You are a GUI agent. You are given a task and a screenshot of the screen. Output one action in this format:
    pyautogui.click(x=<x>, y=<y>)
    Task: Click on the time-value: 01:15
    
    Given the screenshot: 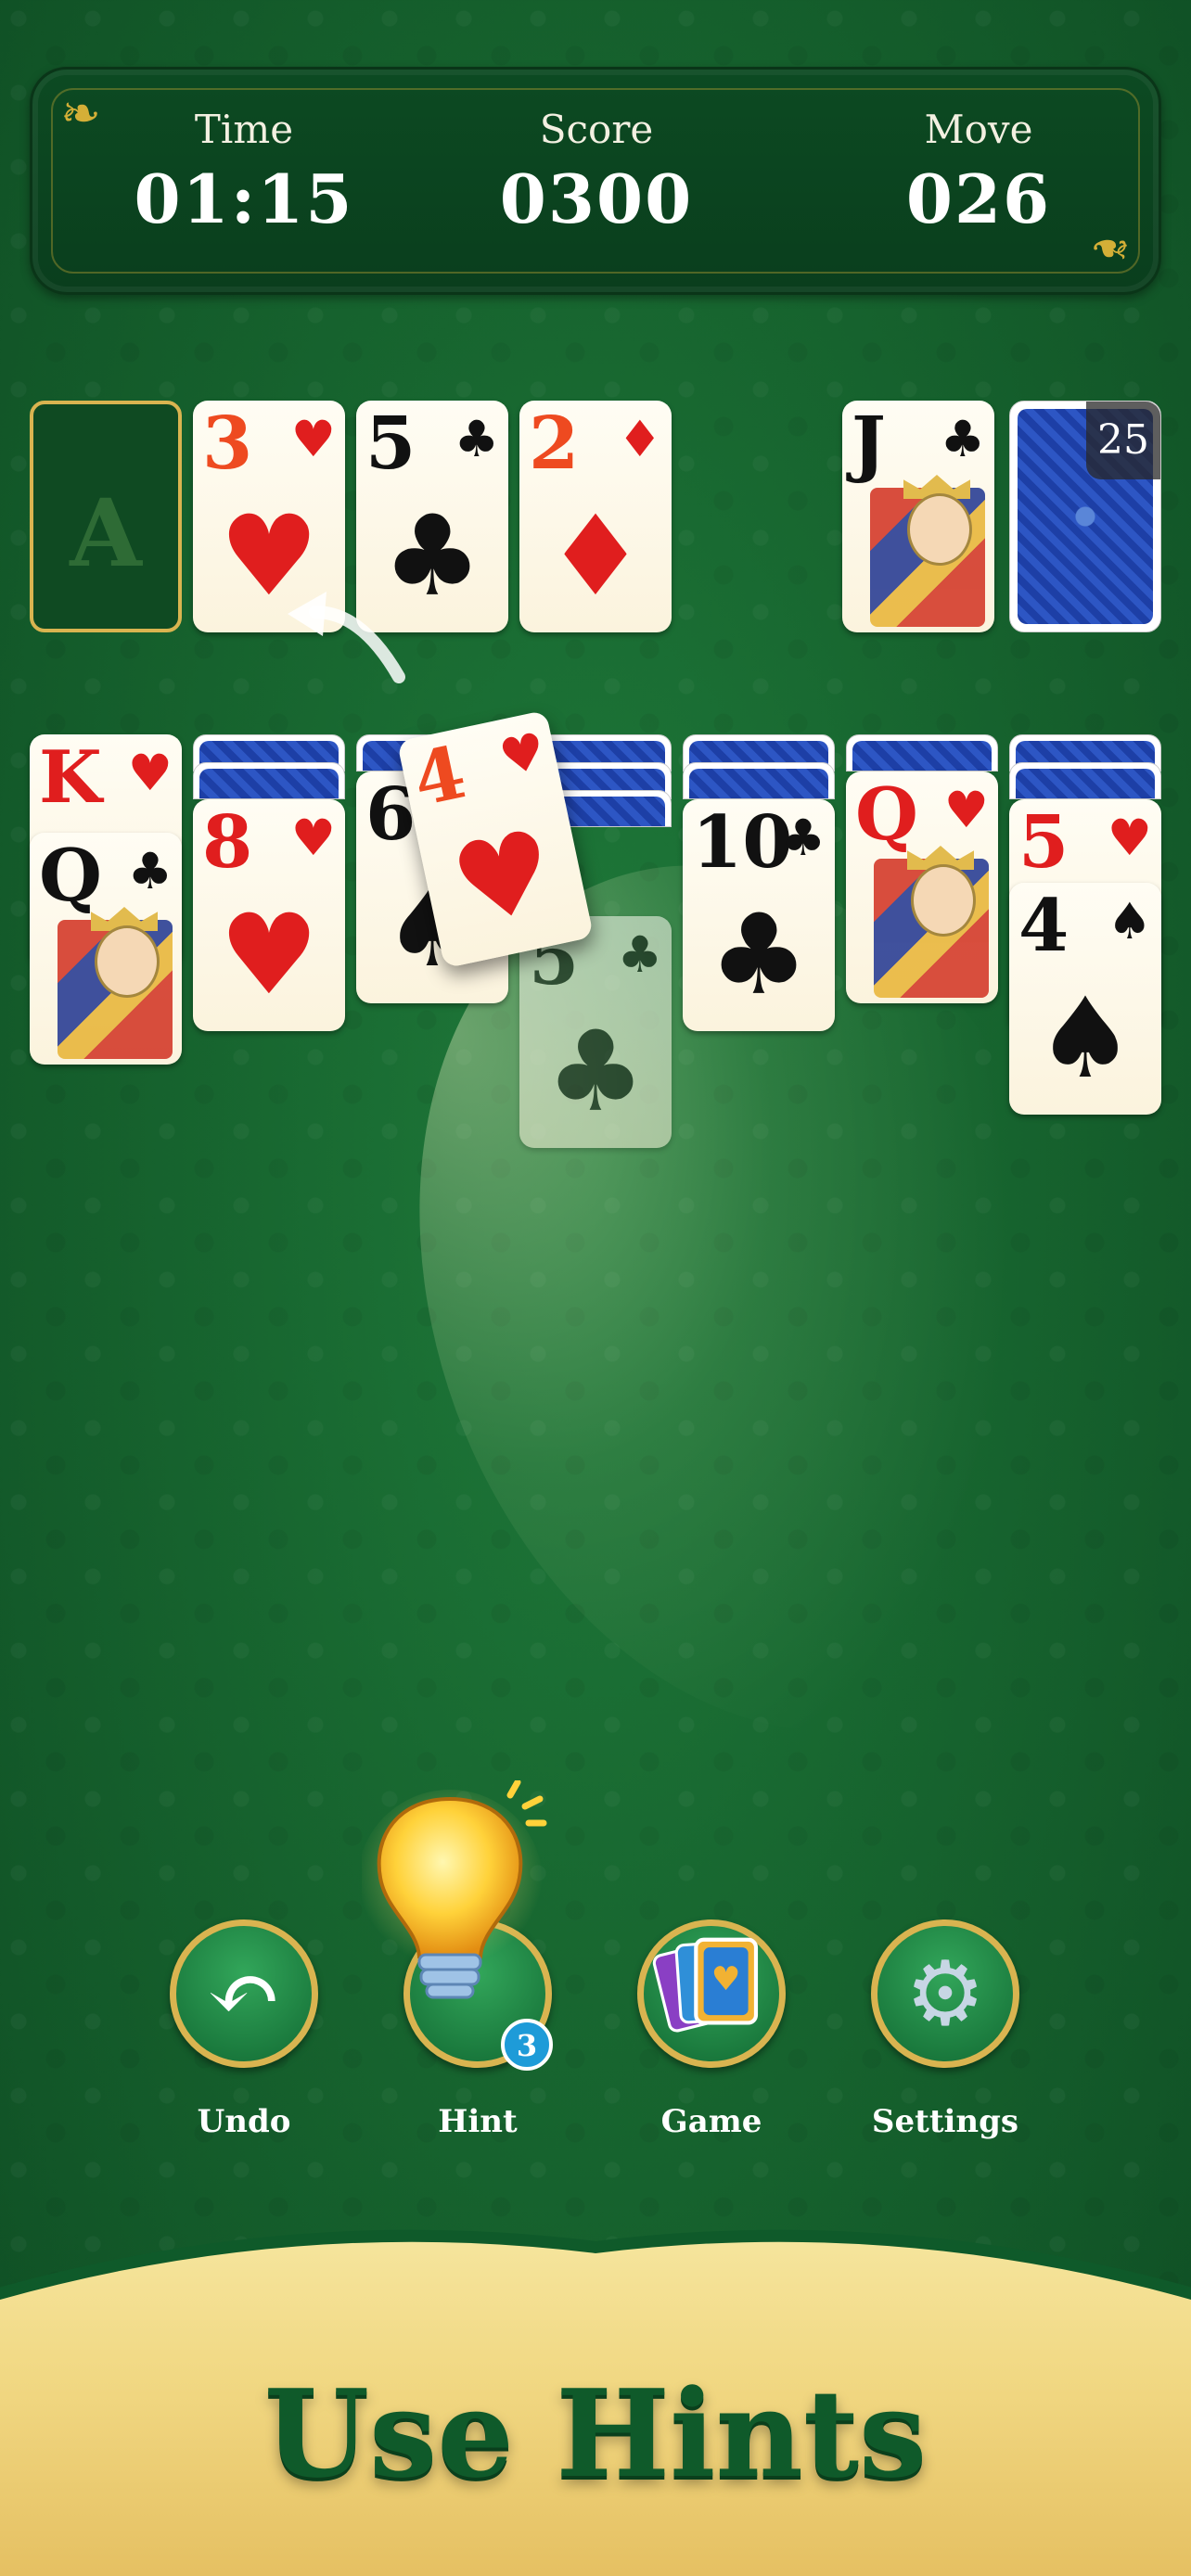 What is the action you would take?
    pyautogui.click(x=244, y=198)
    